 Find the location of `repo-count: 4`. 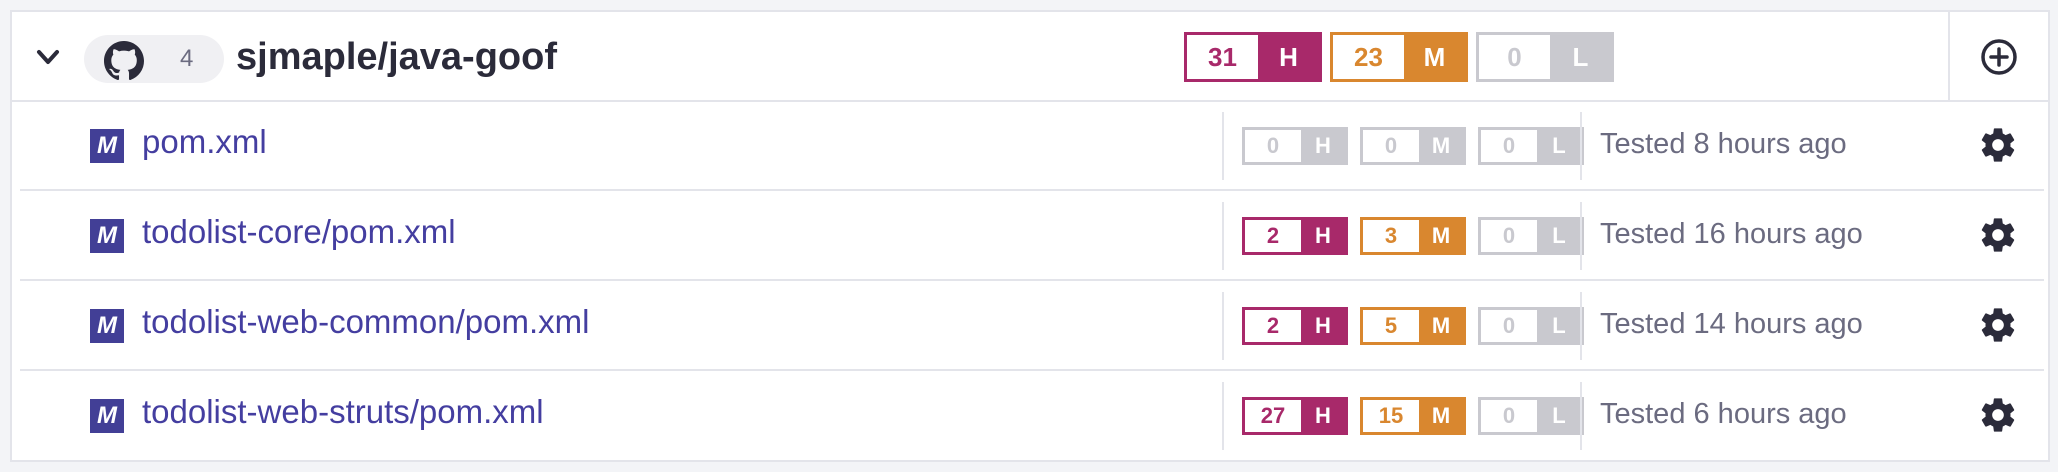

repo-count: 4 is located at coordinates (187, 58).